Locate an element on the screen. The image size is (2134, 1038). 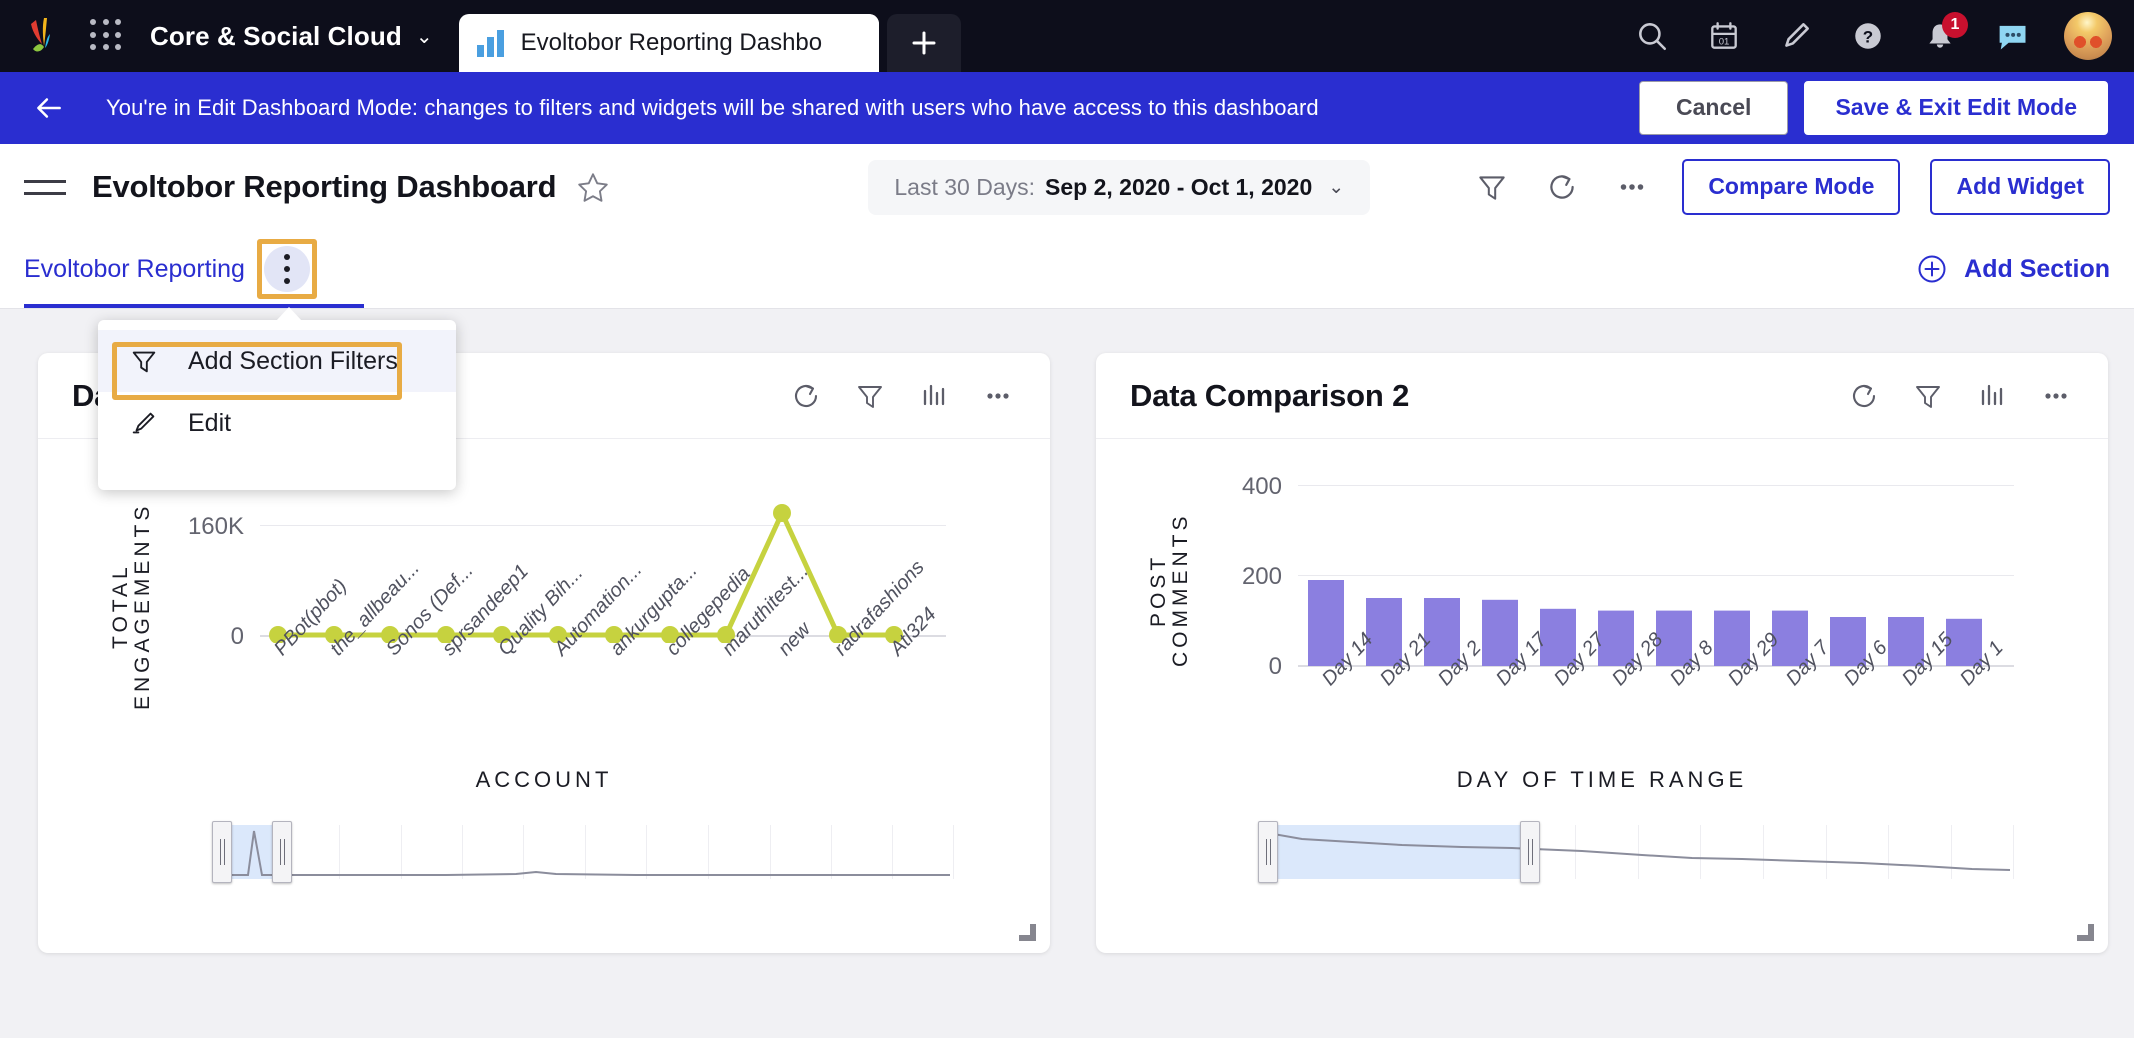
favorite-star-icon is located at coordinates (593, 187).